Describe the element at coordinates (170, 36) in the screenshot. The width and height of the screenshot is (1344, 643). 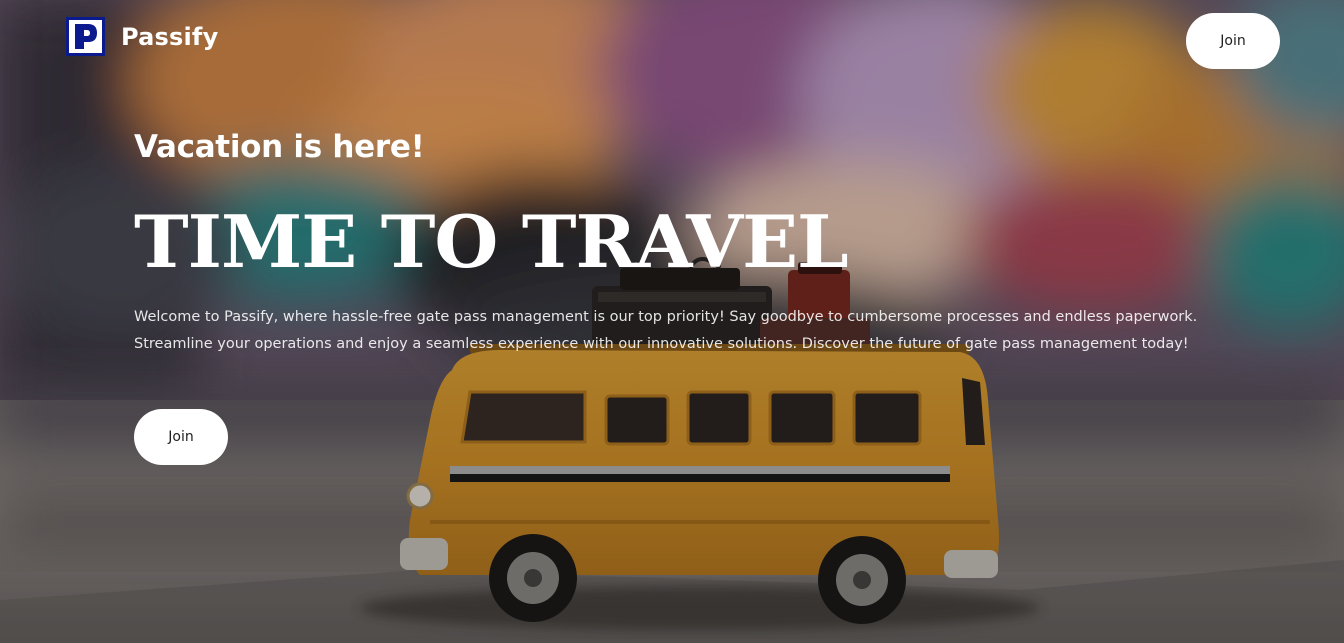
I see `brand-name: Passify` at that location.